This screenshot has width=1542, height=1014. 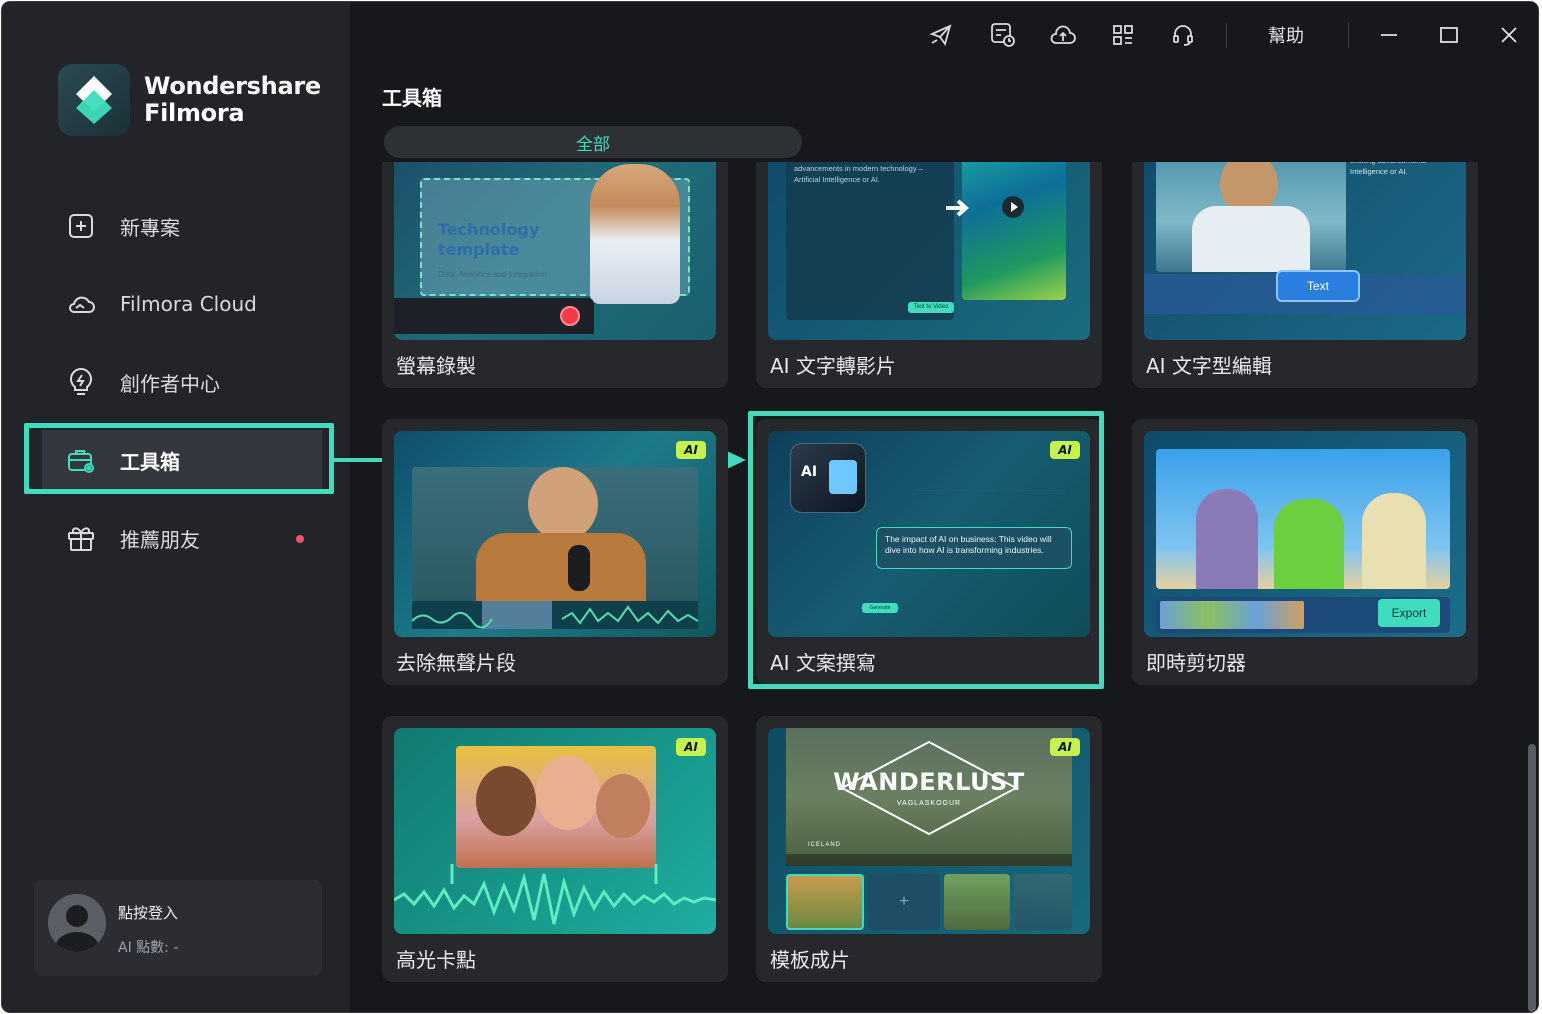 I want to click on template-slot-add: +, so click(x=904, y=902).